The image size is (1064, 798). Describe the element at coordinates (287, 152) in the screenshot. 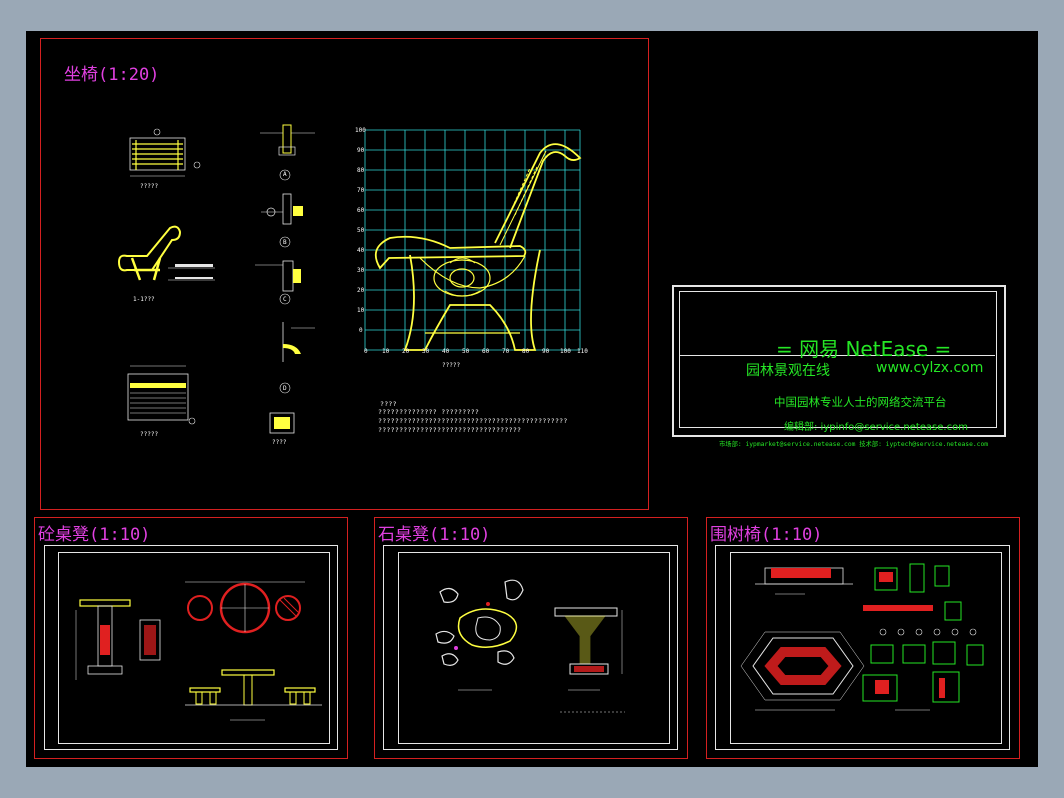

I see `bench-detail-a` at that location.